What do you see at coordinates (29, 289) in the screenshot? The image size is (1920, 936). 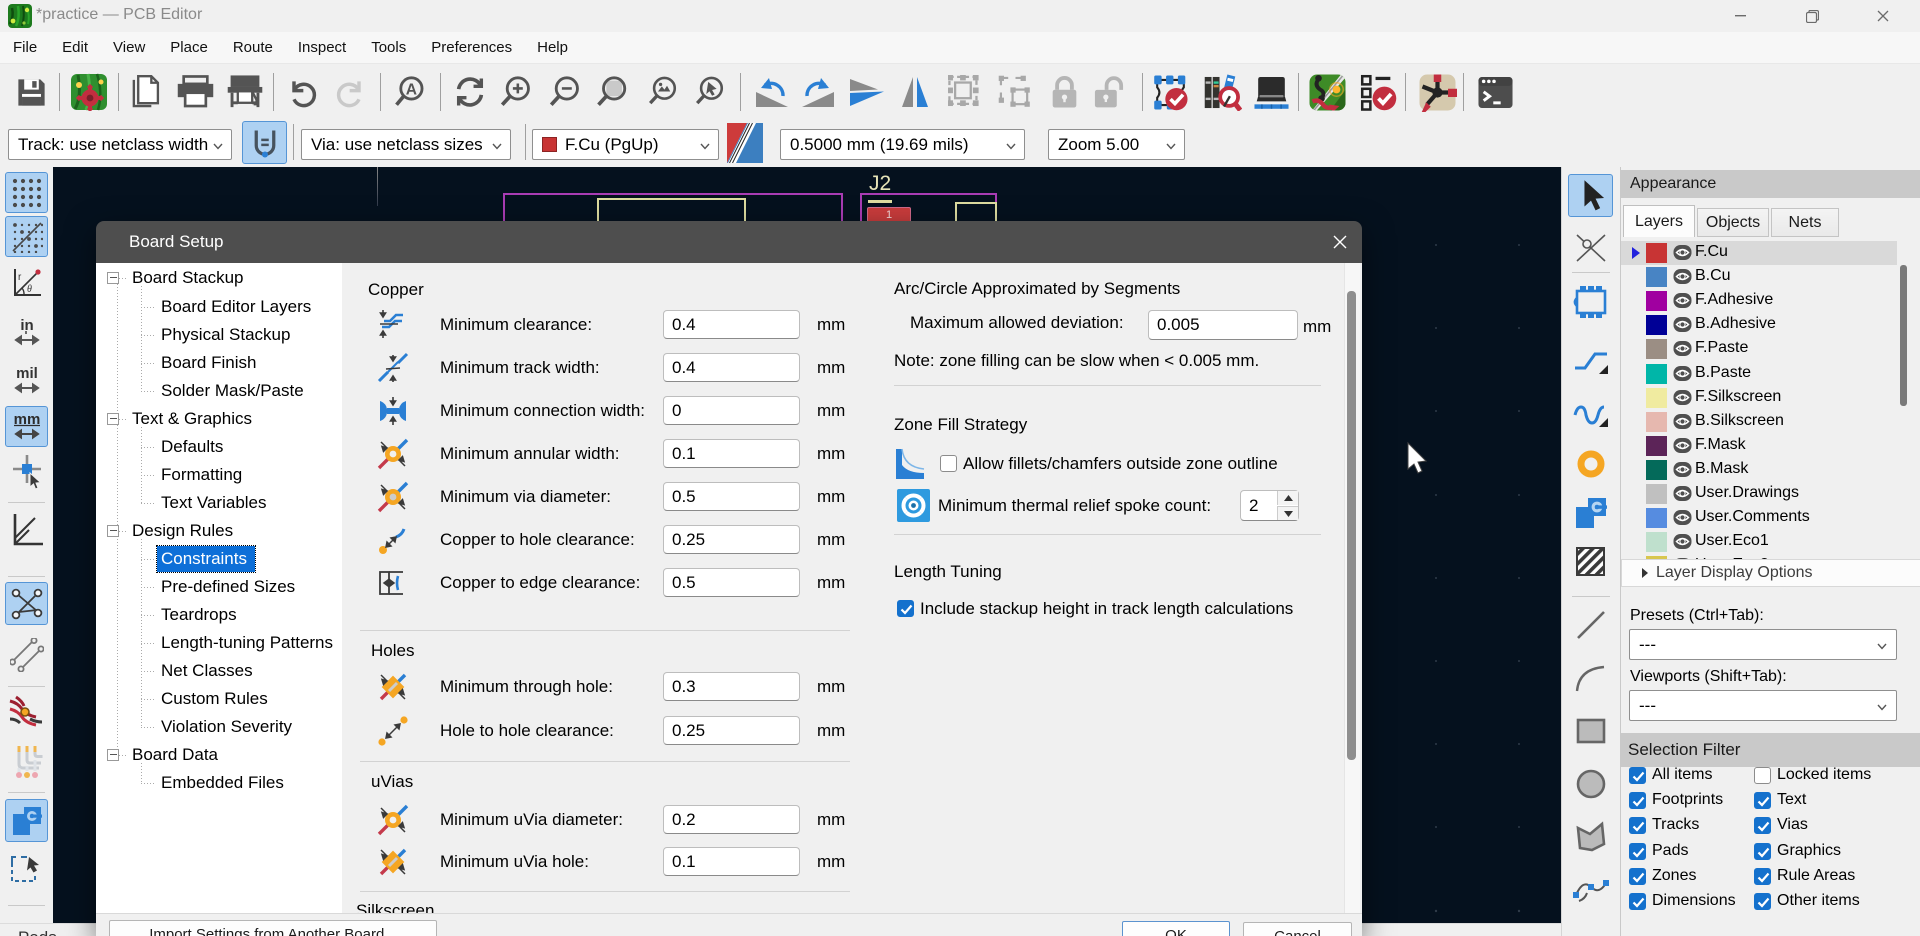 I see `svg-text: θ` at bounding box center [29, 289].